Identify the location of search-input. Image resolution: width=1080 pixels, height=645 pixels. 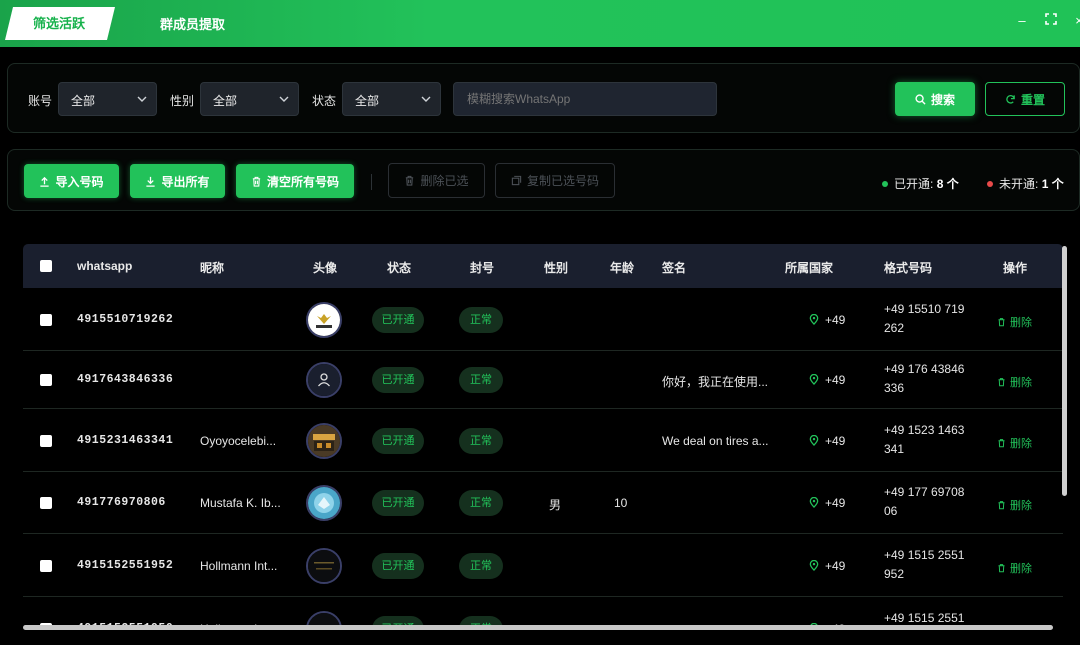
(585, 99).